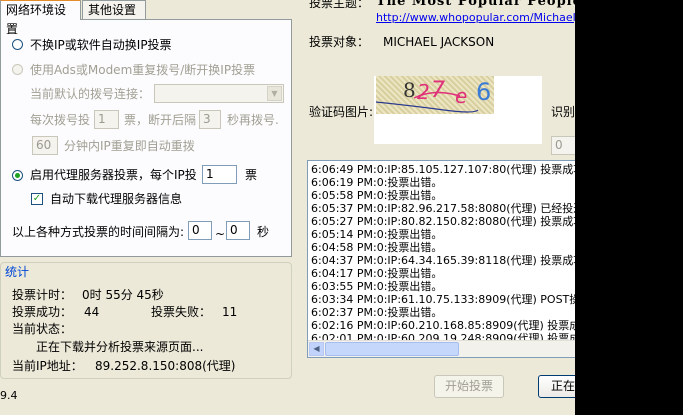 Image resolution: width=683 pixels, height=415 pixels. Describe the element at coordinates (42, 312) in the screenshot. I see `success-label: 投票成功：` at that location.